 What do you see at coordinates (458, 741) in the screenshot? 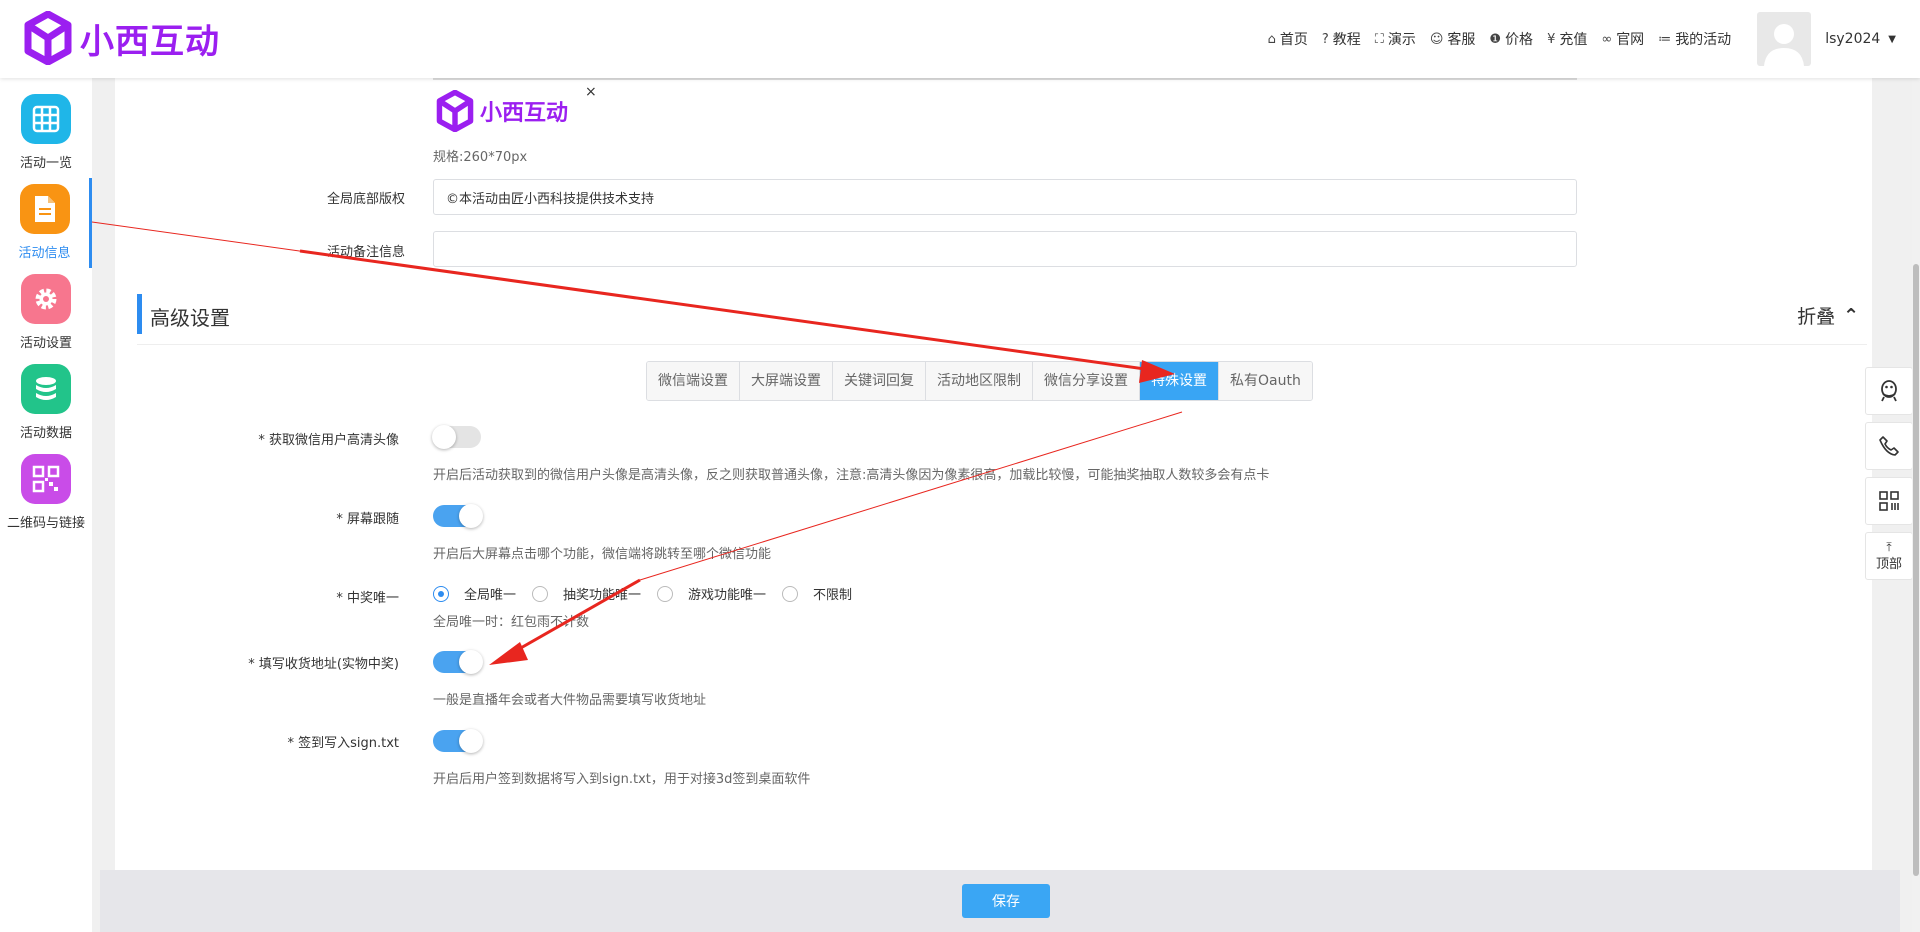
I see `sign-txt-switch` at bounding box center [458, 741].